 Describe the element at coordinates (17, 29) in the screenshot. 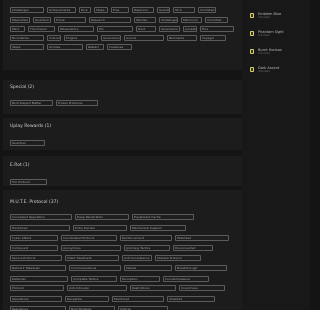

I see `achievement-chip: Mind` at that location.